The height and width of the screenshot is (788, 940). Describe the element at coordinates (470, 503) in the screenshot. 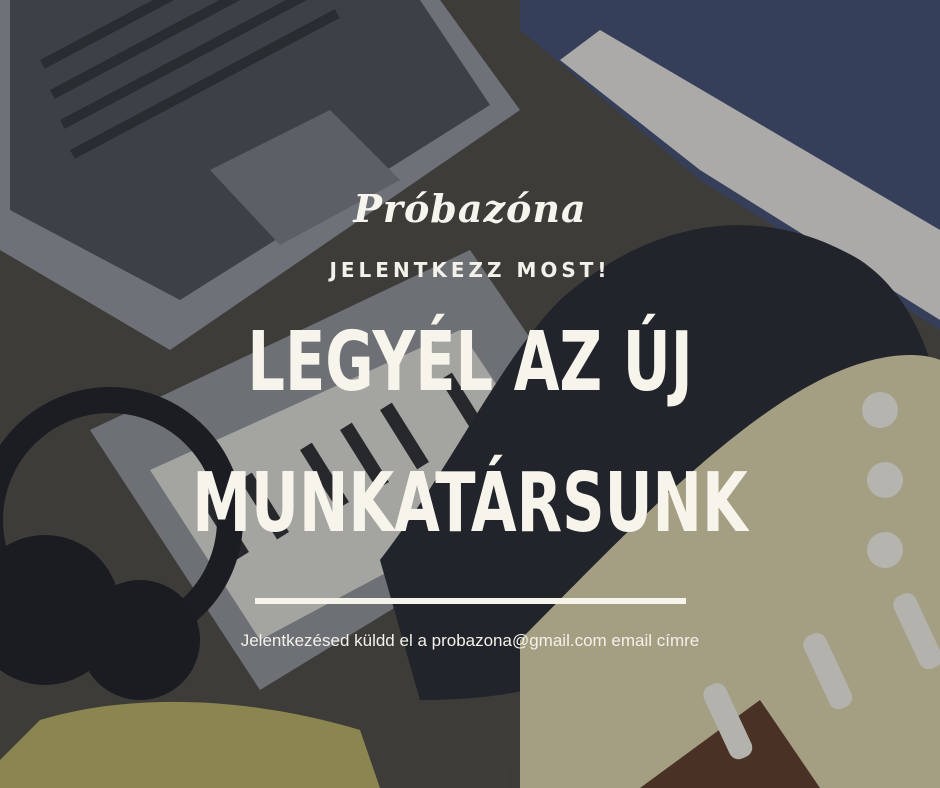

I see `headline-line-2: MUNKATÁRSUNK` at that location.